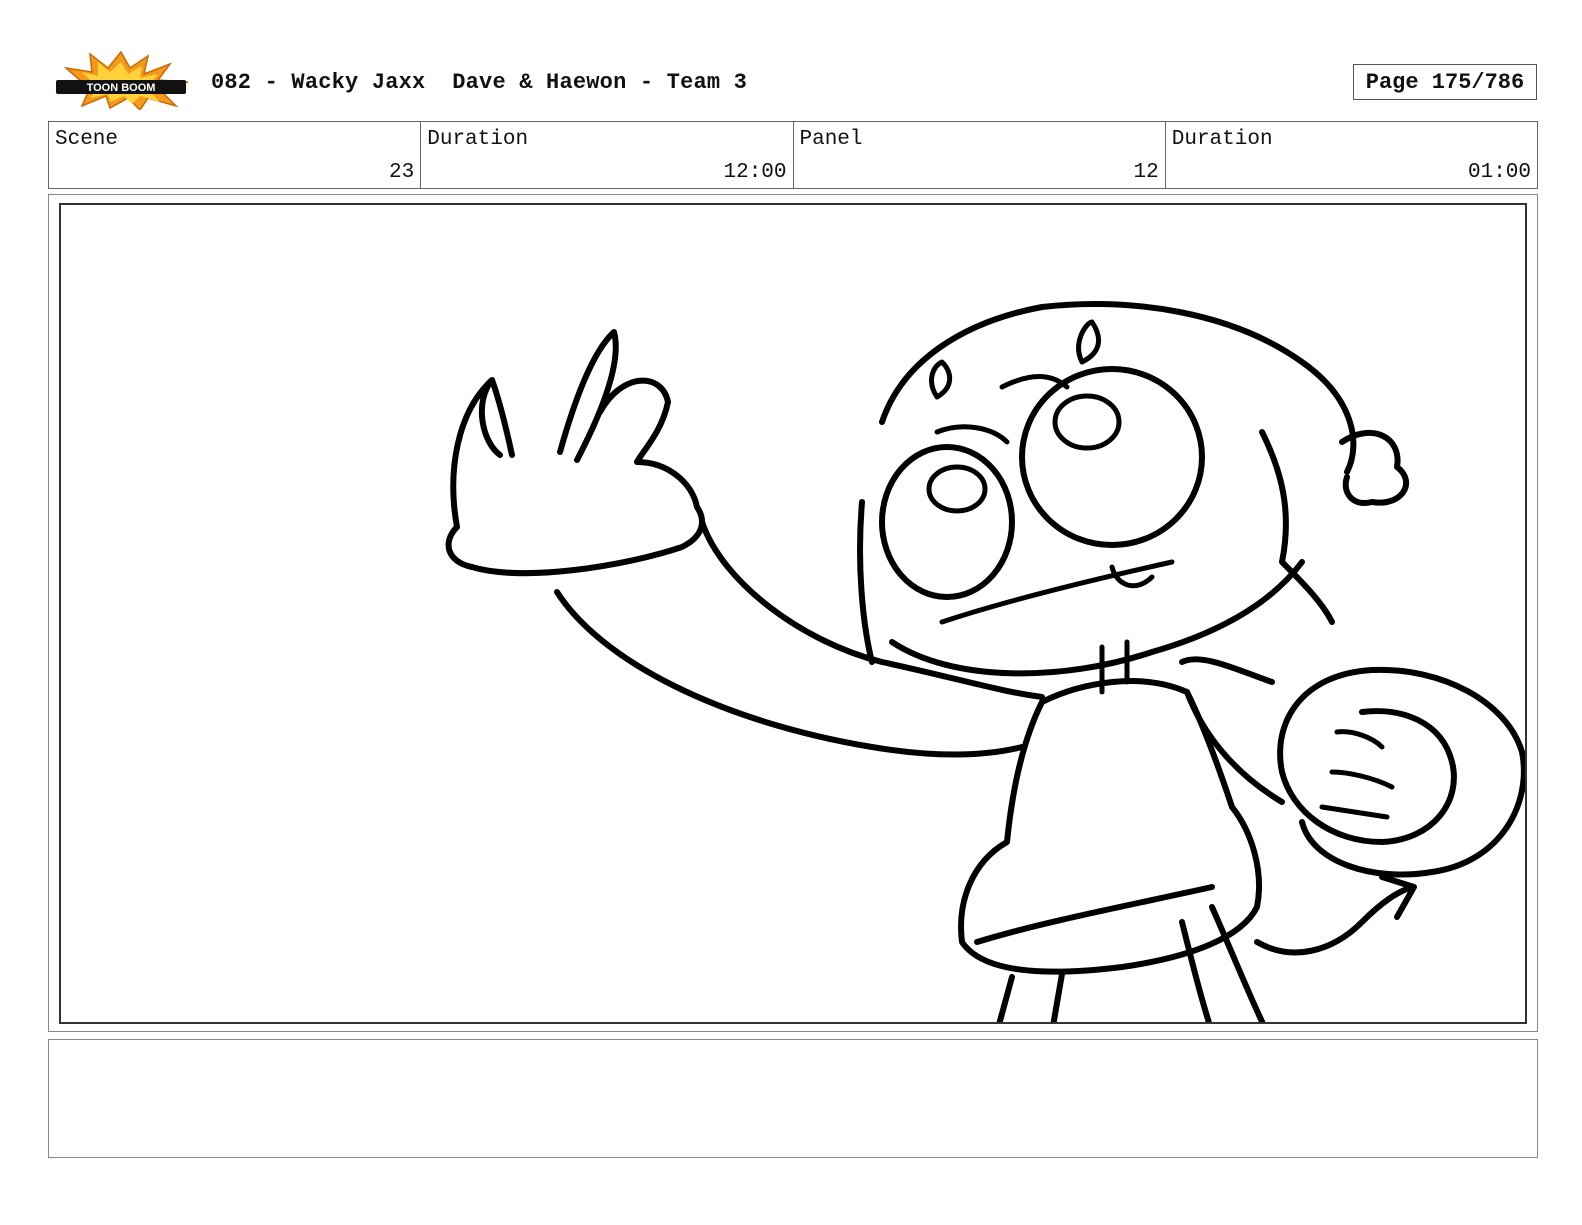 This screenshot has height=1225, width=1582. Describe the element at coordinates (121, 88) in the screenshot. I see `logo-text: TOON BOOM` at that location.